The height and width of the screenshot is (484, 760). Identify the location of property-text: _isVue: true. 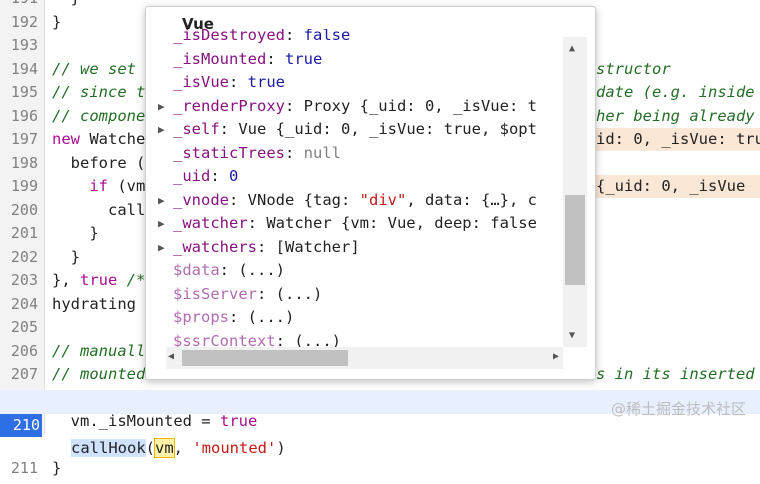
(229, 82).